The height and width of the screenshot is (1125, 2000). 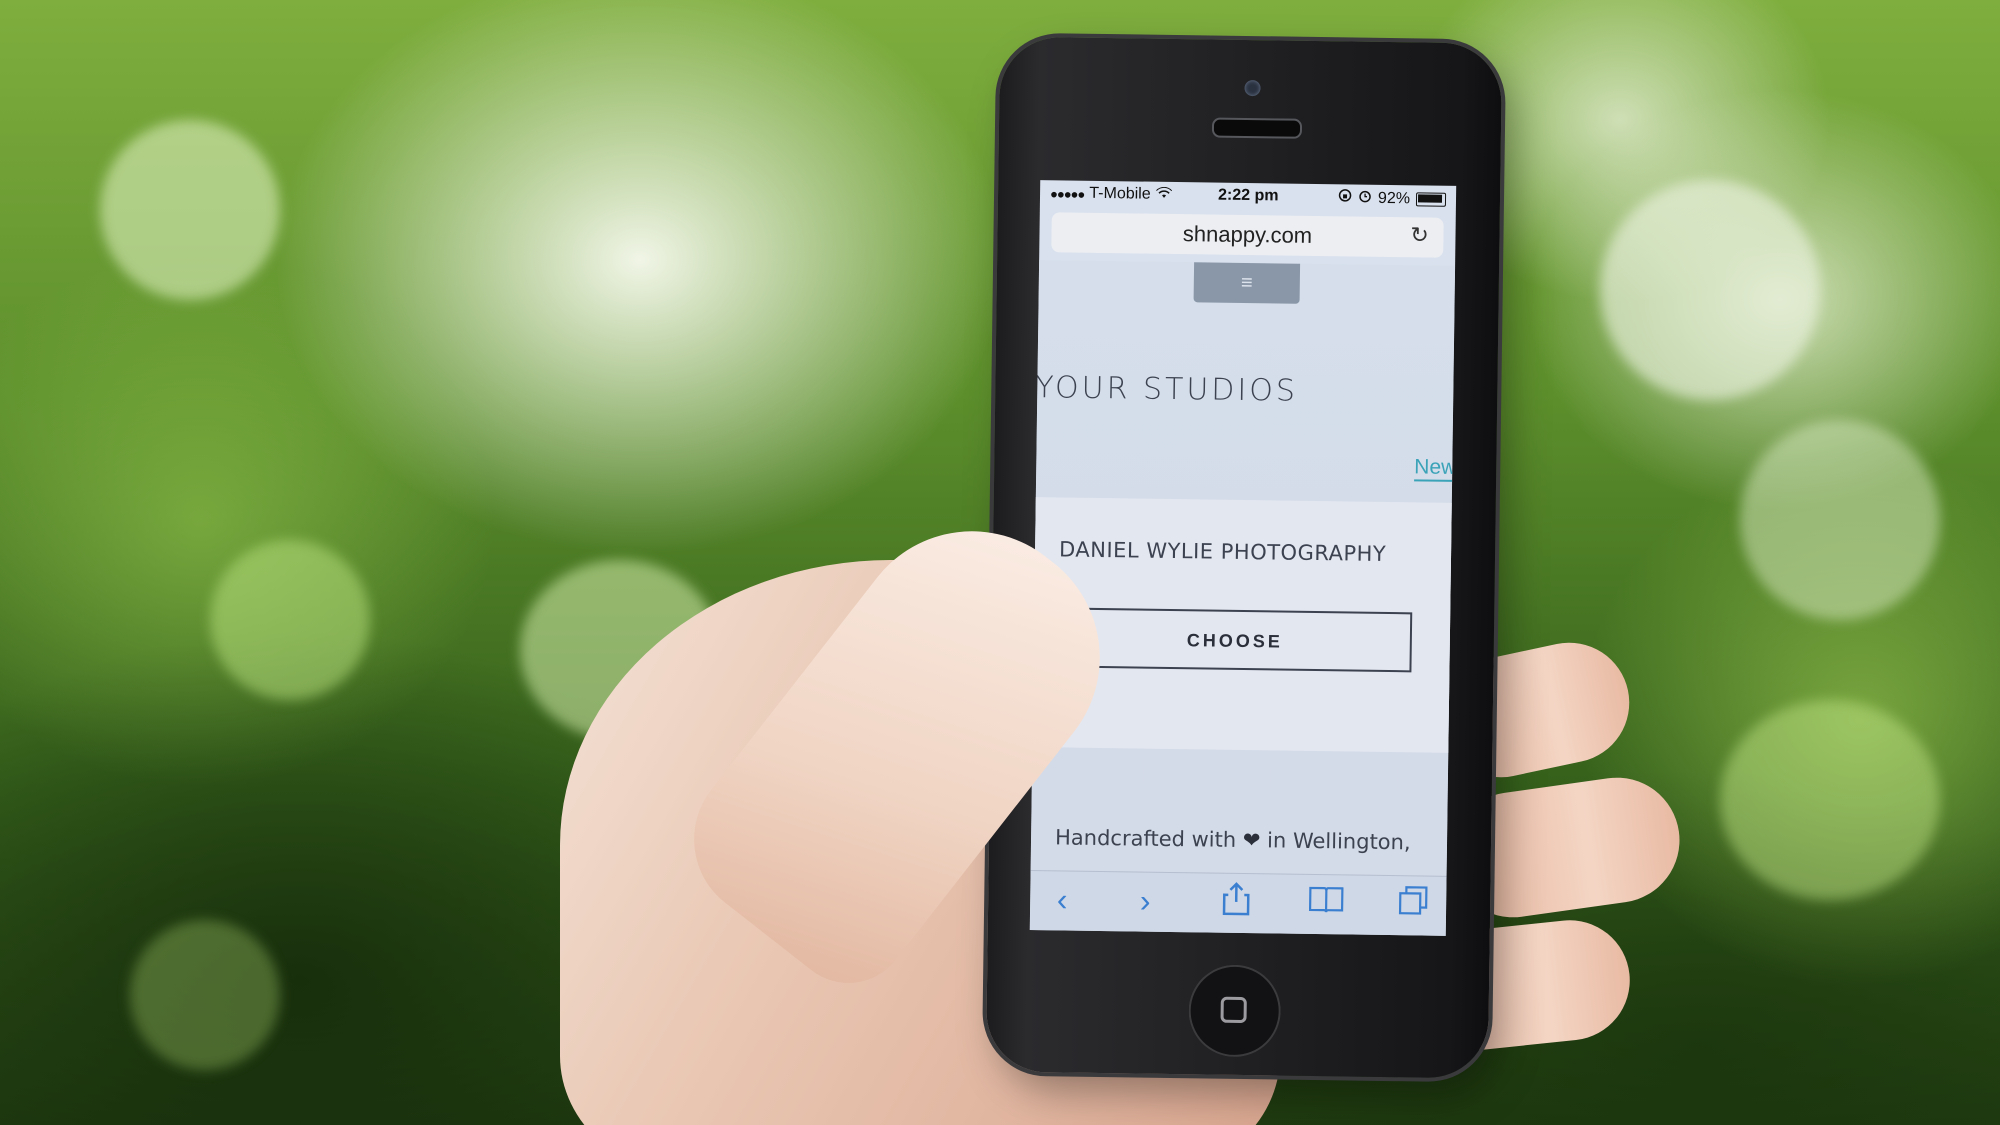 What do you see at coordinates (1163, 195) in the screenshot?
I see `wifi-icon` at bounding box center [1163, 195].